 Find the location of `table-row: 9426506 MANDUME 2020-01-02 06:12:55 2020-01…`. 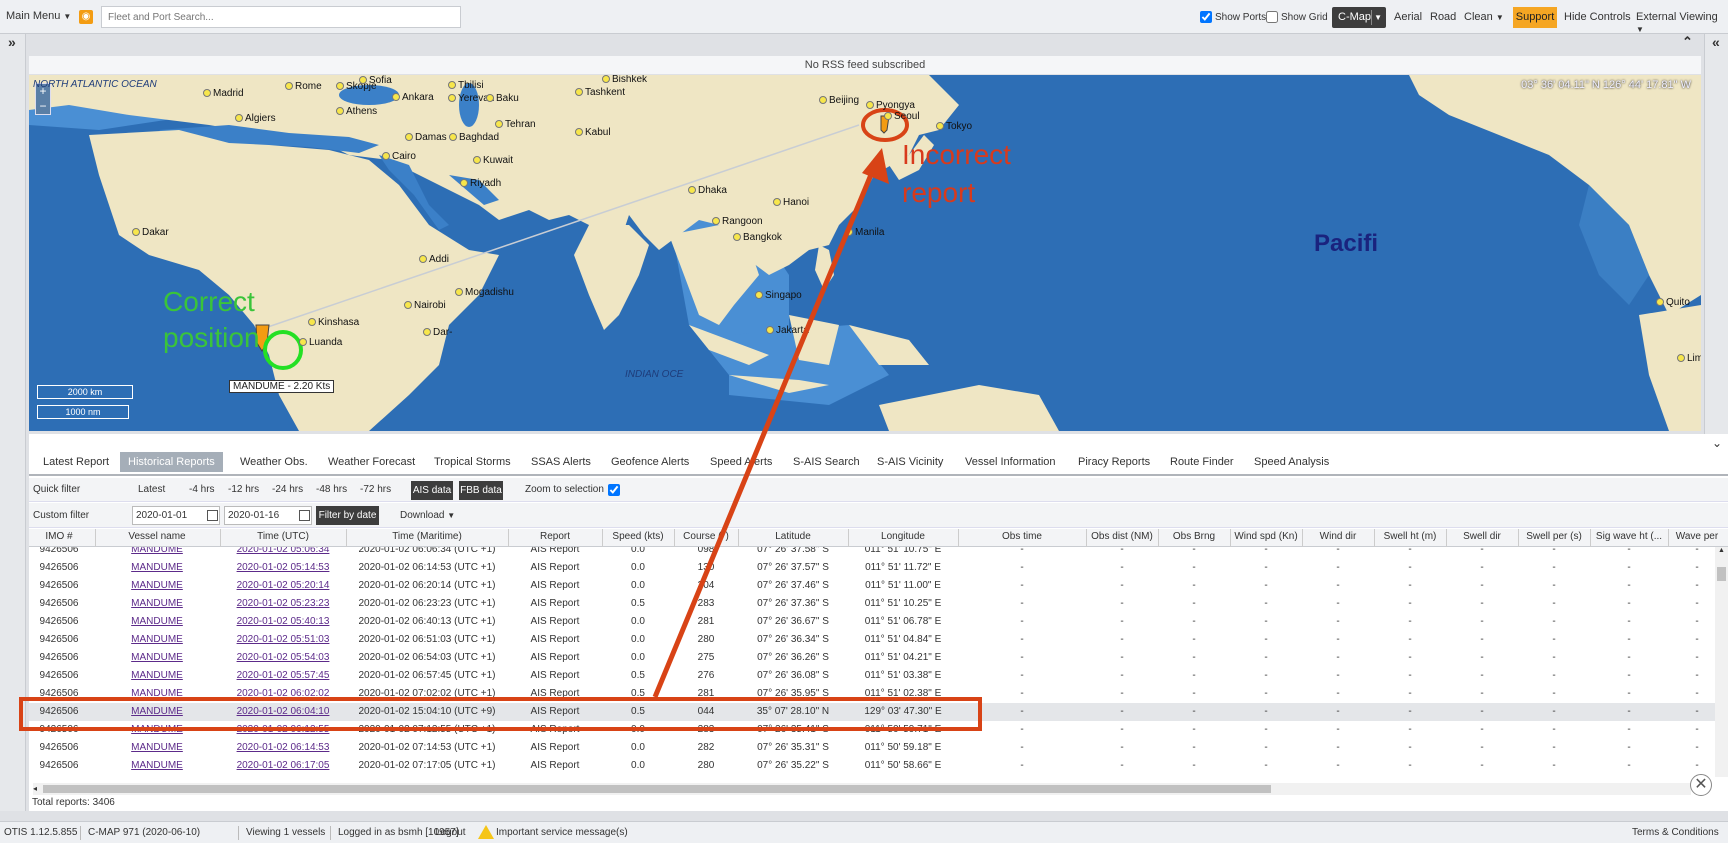

table-row: 9426506 MANDUME 2020-01-02 06:12:55 2020-01… is located at coordinates (872, 730).